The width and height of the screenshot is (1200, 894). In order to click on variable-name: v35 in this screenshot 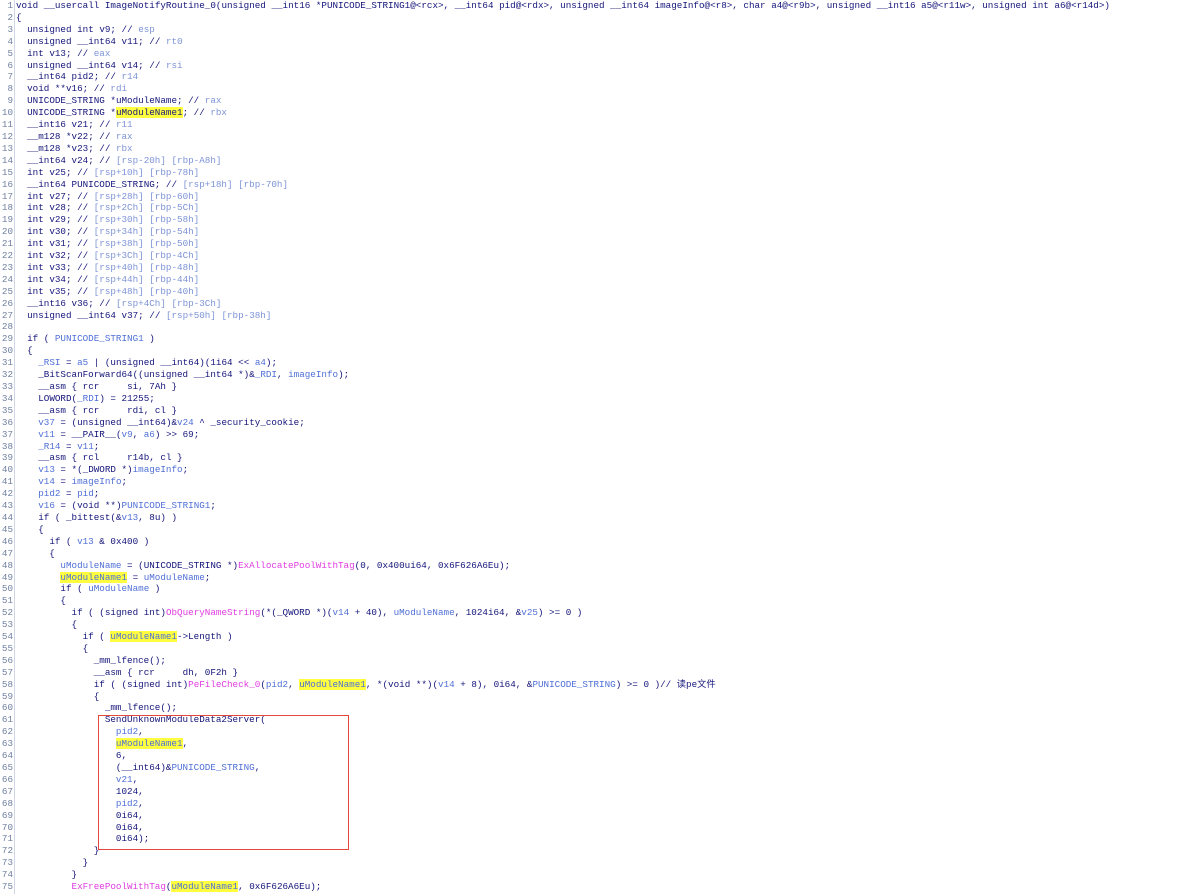, I will do `click(57, 291)`.